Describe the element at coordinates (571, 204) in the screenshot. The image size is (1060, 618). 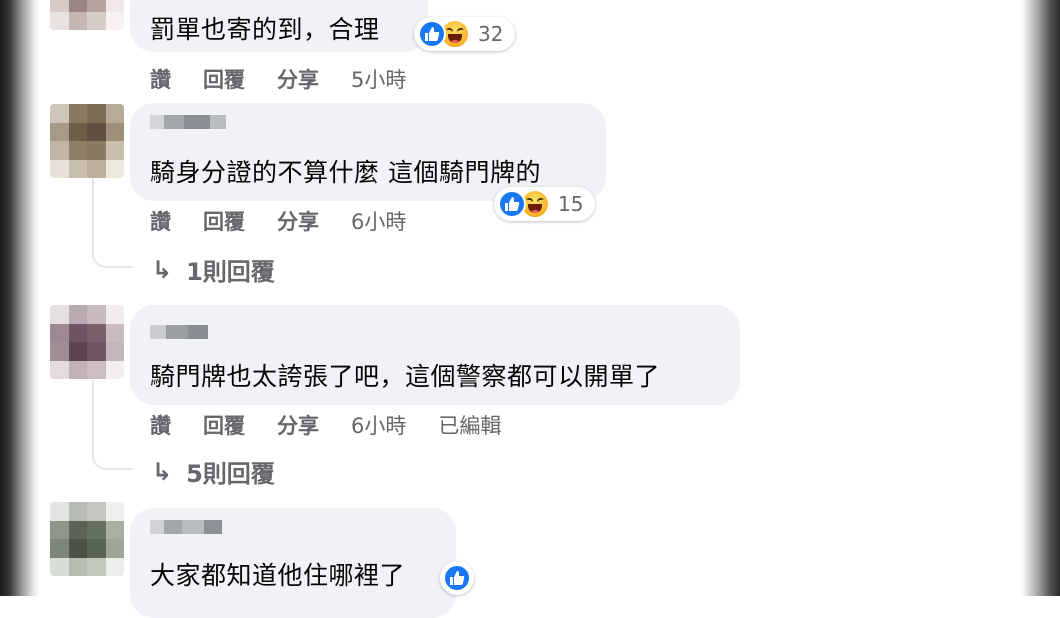
I see `reaction-count: 15` at that location.